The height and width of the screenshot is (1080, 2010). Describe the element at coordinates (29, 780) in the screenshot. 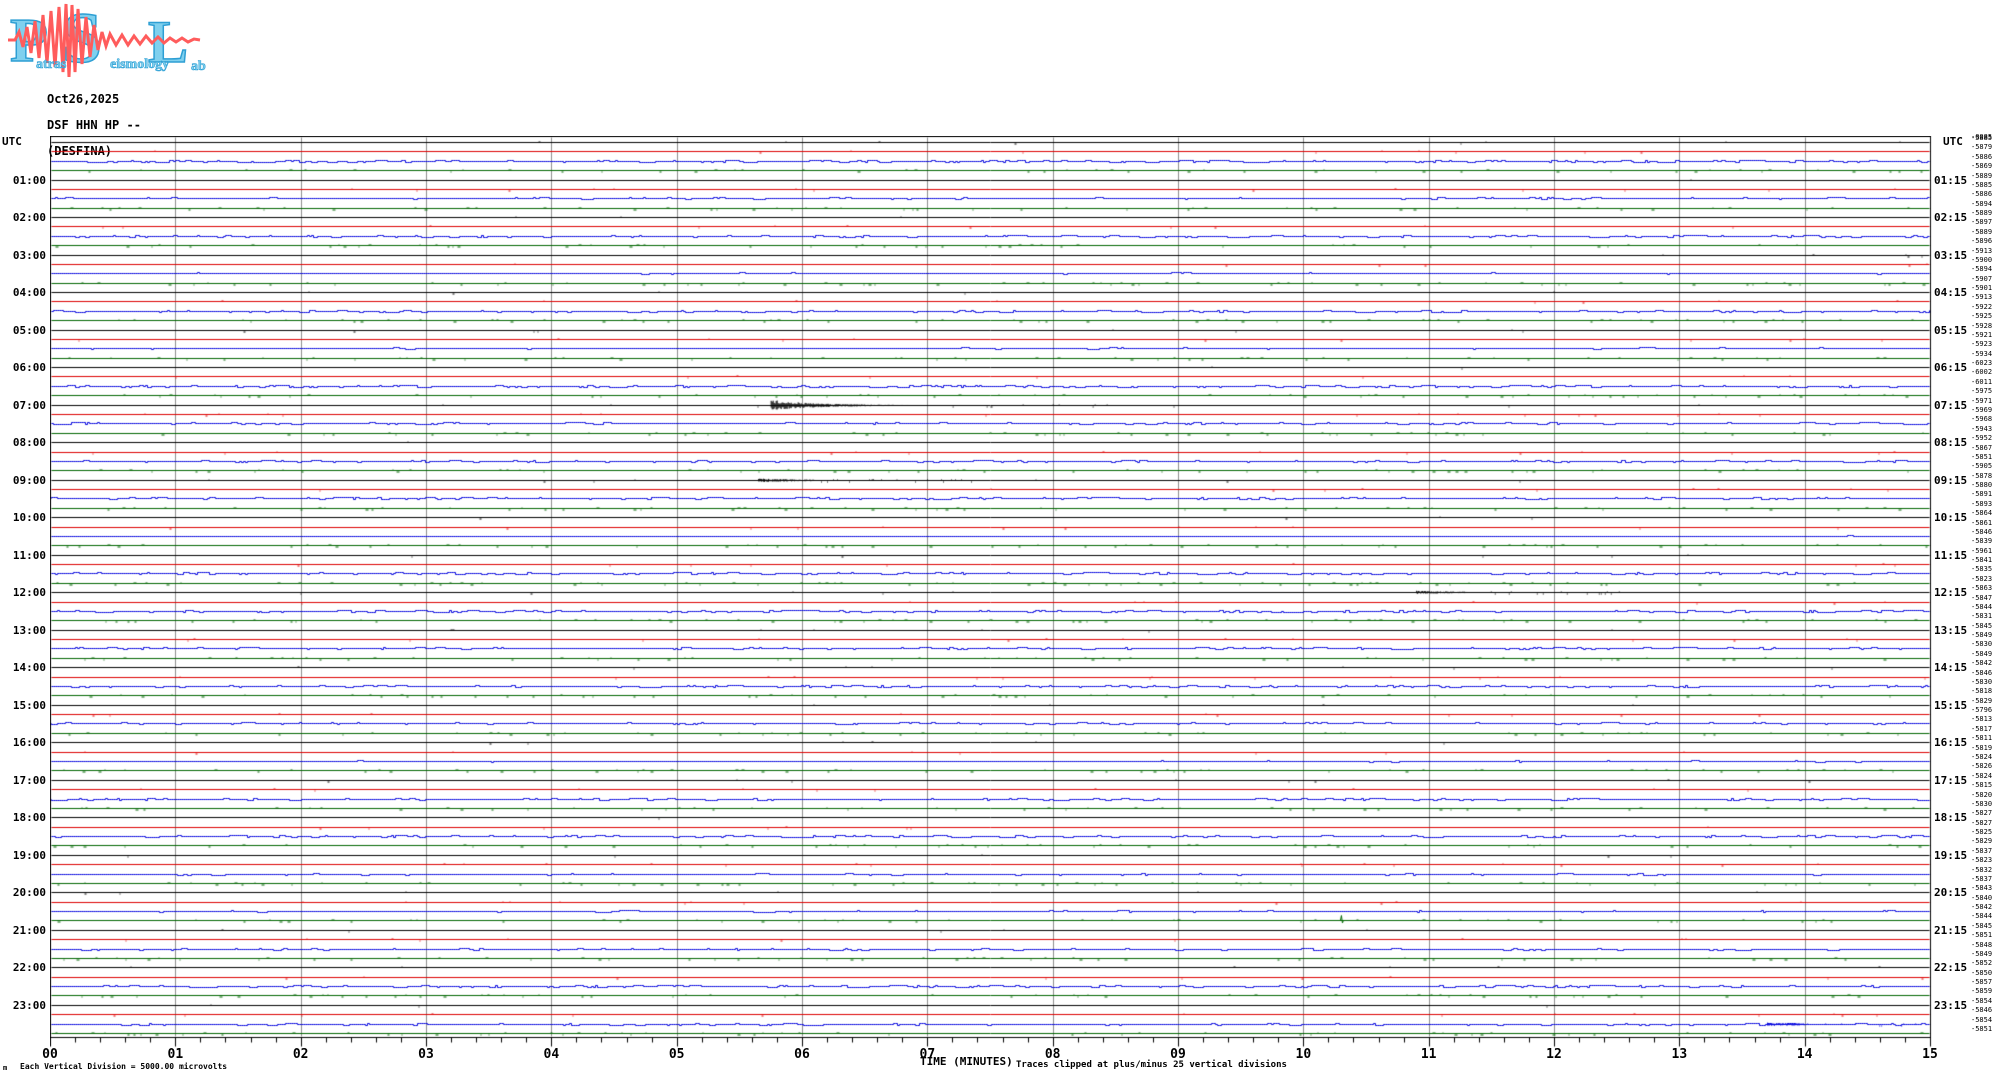

I see `hour-label-left: 17:00` at that location.